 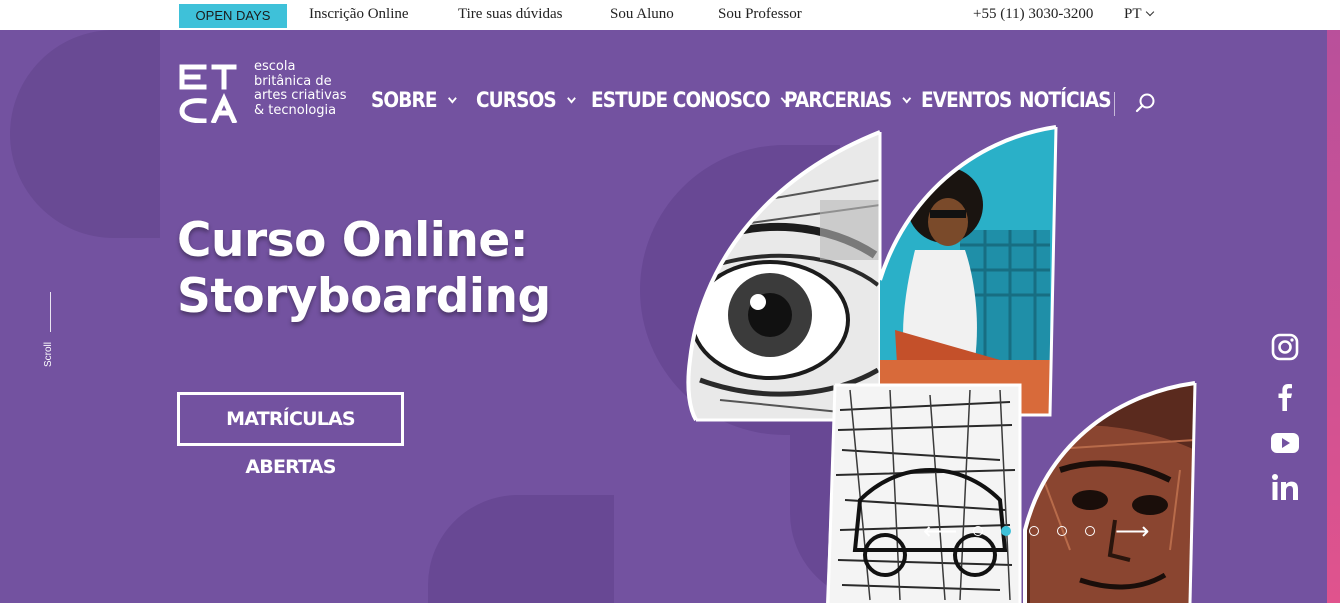 What do you see at coordinates (353, 240) in the screenshot?
I see `hero-title-line: Curso Online:` at bounding box center [353, 240].